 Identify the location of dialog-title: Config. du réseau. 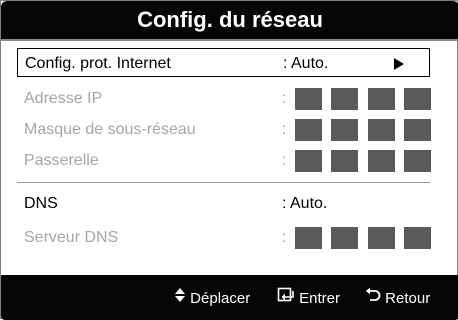
(230, 19).